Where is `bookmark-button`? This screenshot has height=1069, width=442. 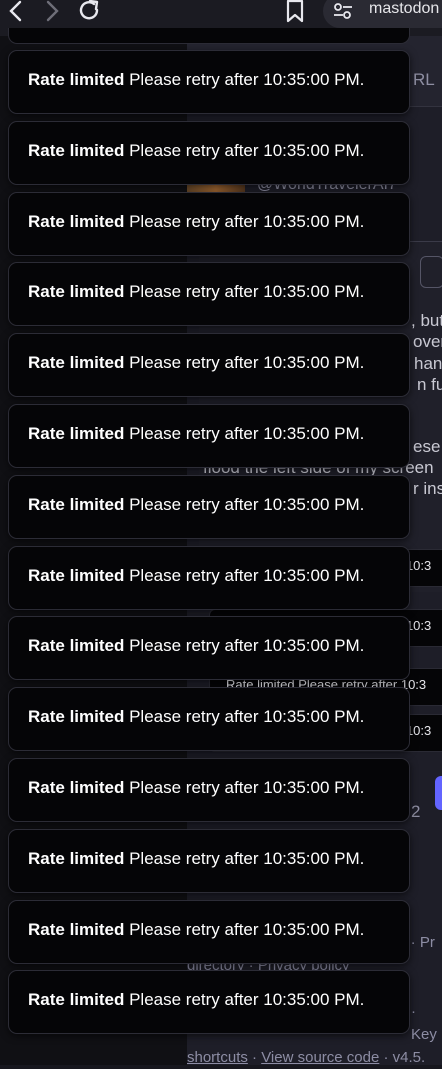 bookmark-button is located at coordinates (295, 12).